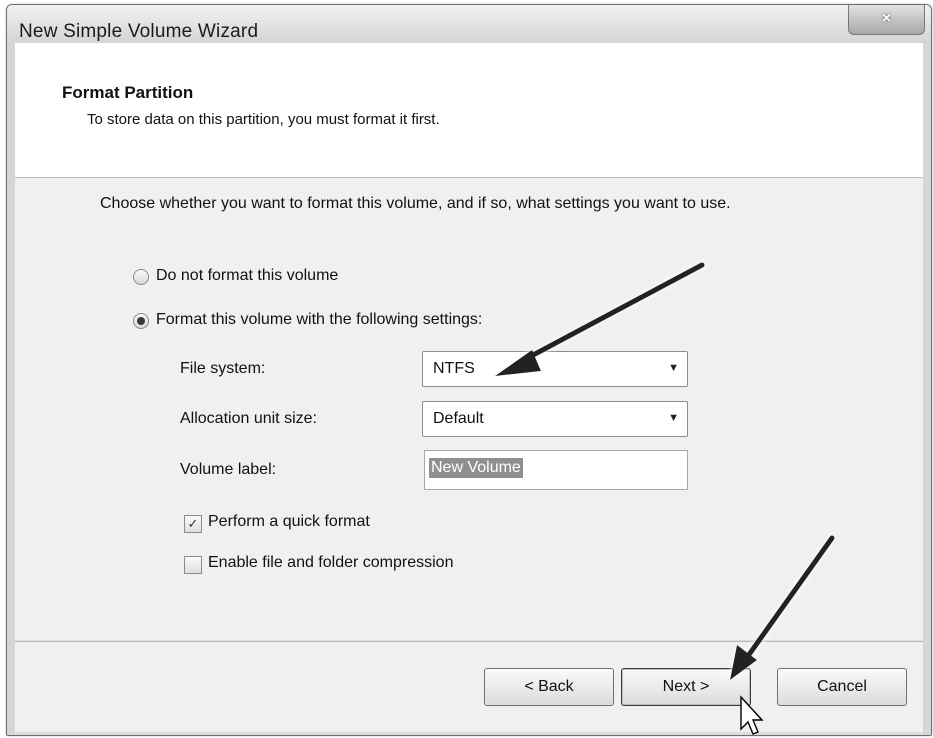 This screenshot has width=933, height=738. What do you see at coordinates (141, 277) in the screenshot?
I see `radio-do-not-format` at bounding box center [141, 277].